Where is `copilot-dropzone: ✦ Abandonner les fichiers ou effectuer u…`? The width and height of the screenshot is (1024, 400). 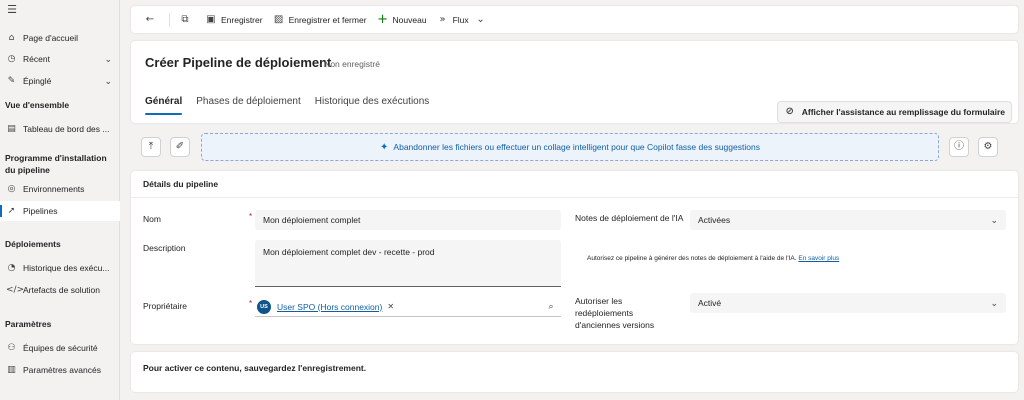 copilot-dropzone: ✦ Abandonner les fichiers ou effectuer u… is located at coordinates (570, 147).